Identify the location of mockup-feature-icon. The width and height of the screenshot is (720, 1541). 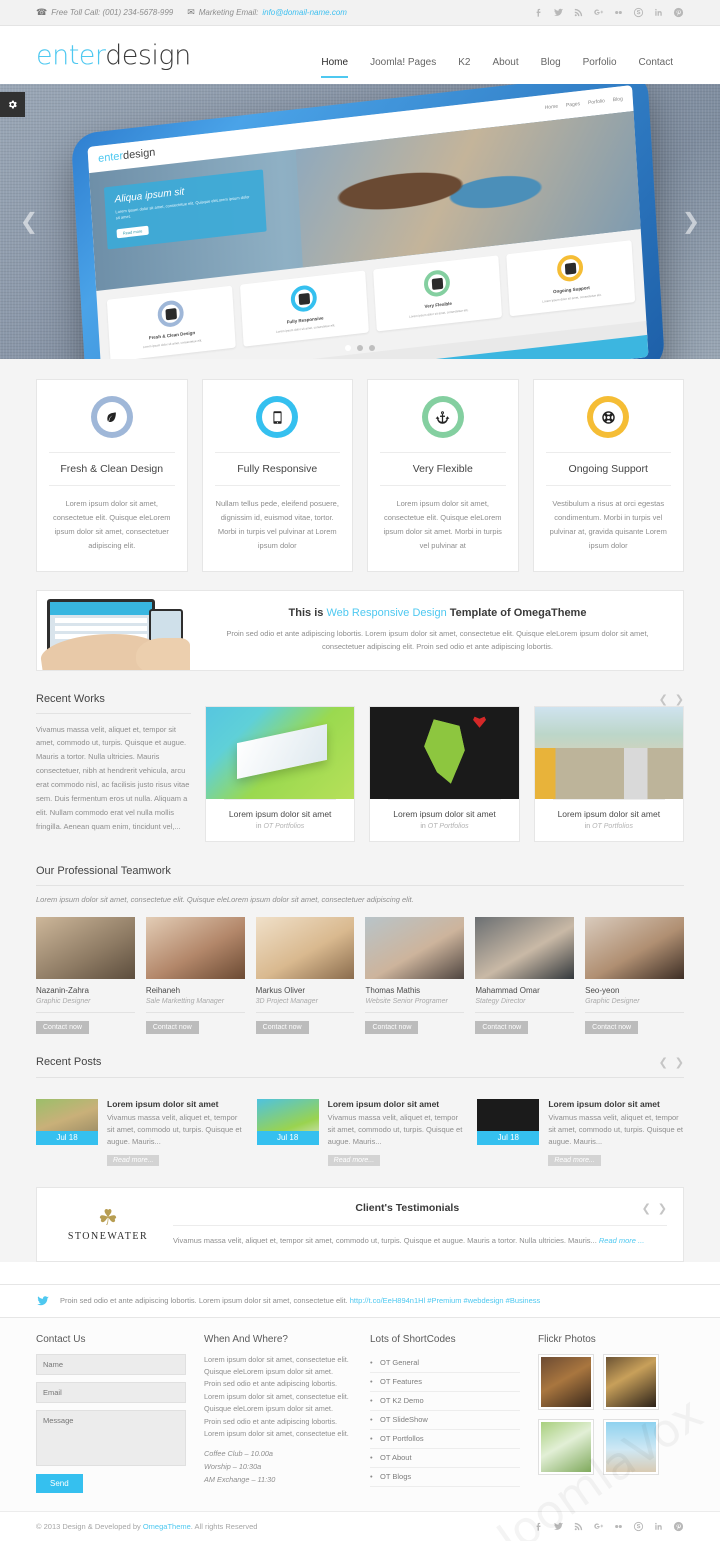
(570, 268).